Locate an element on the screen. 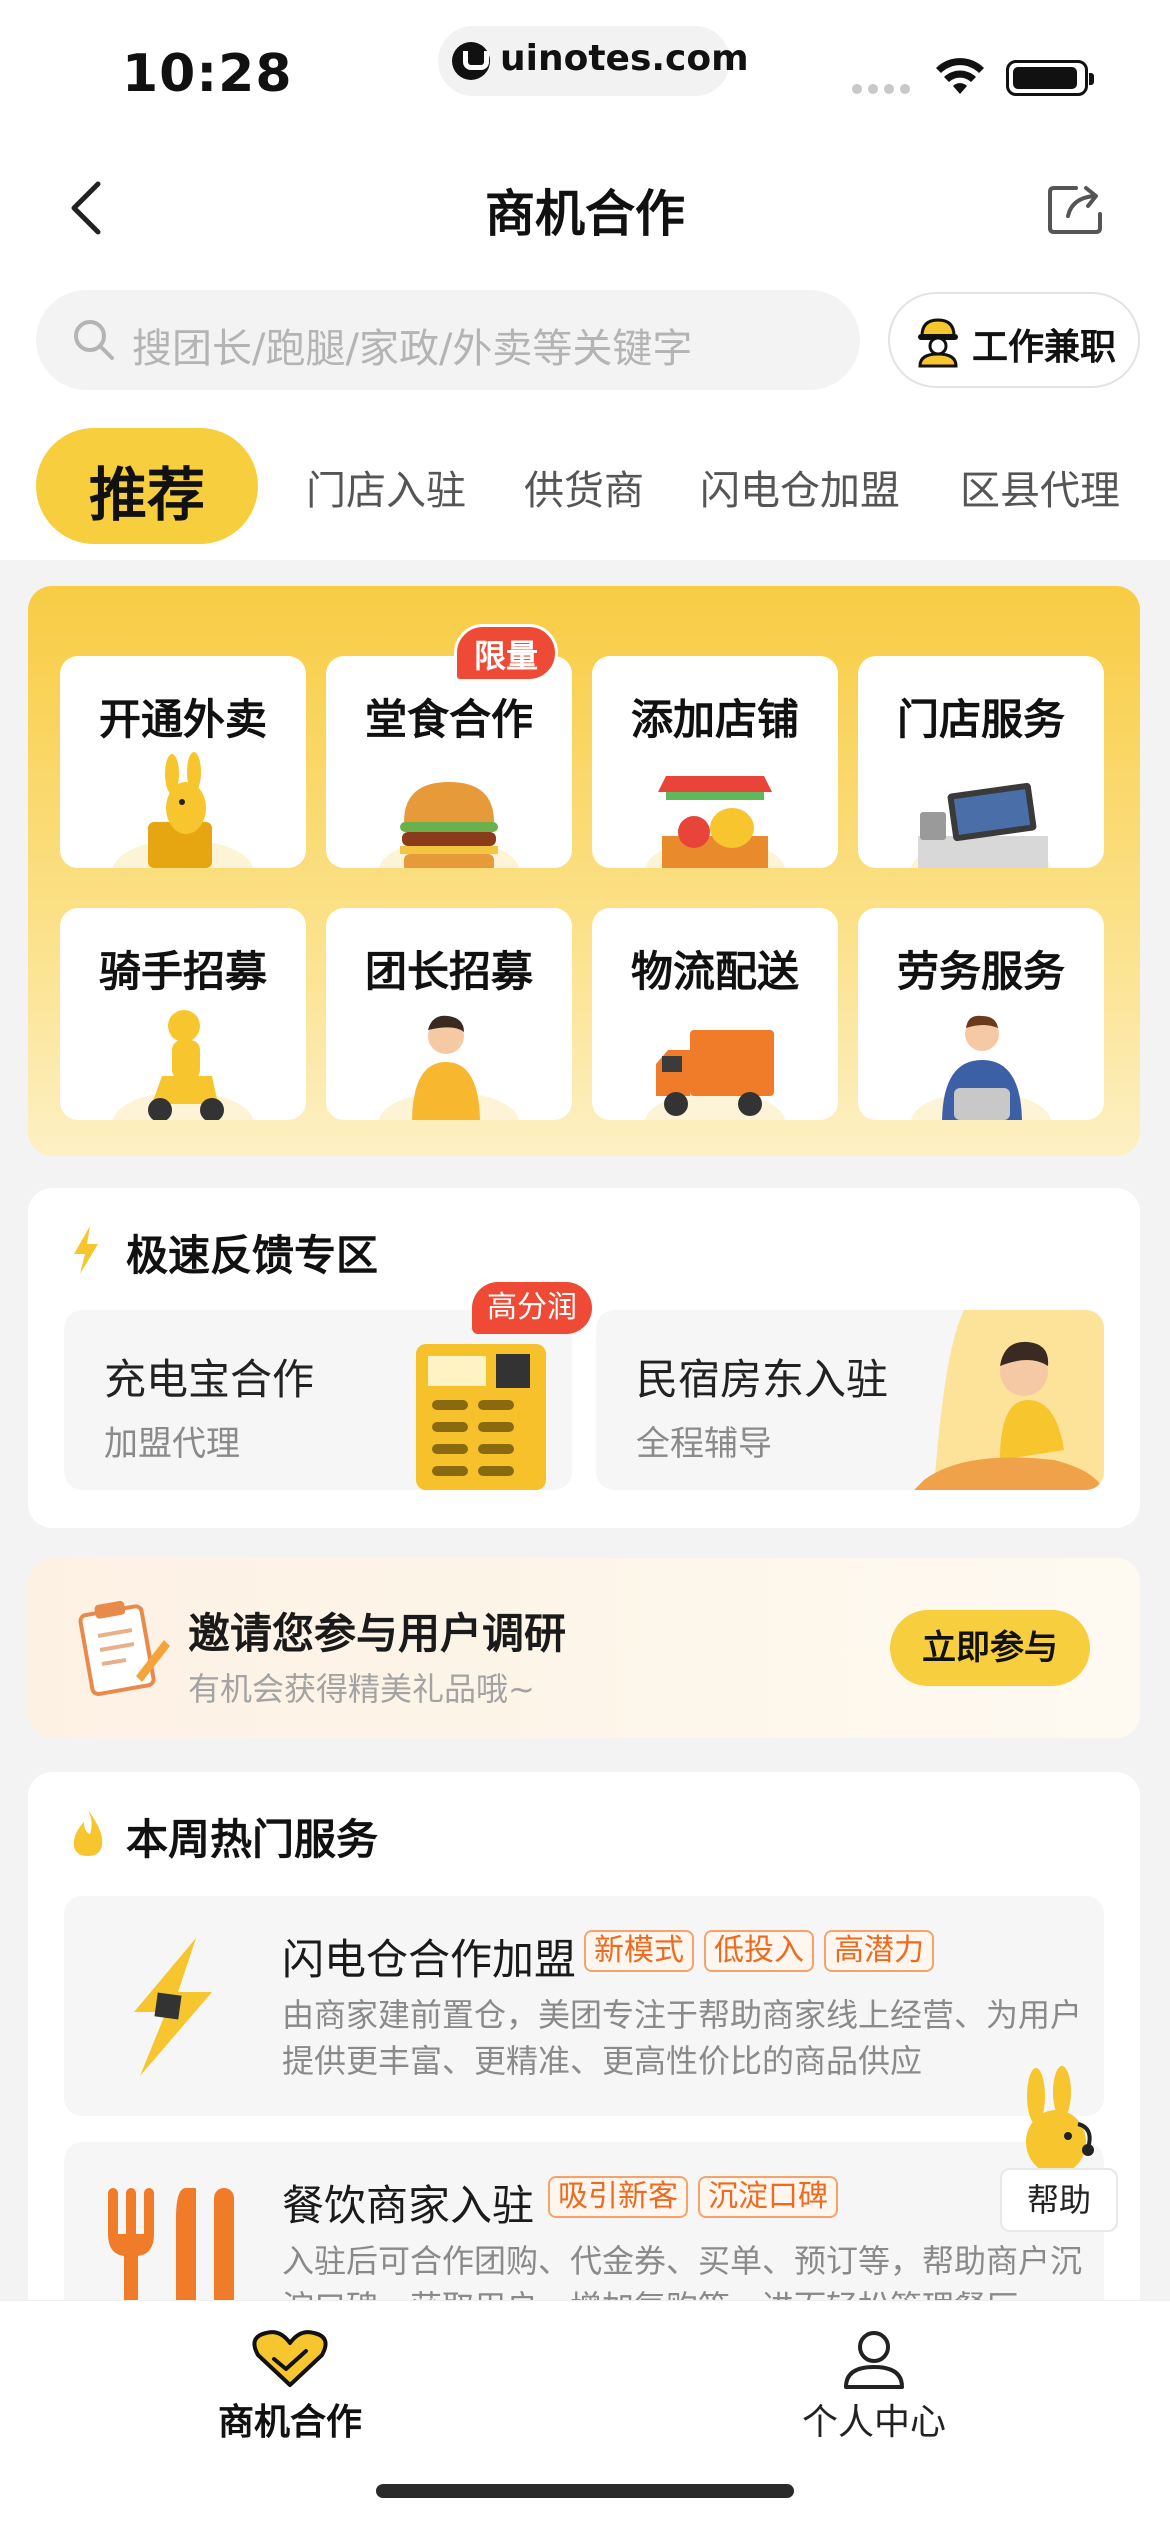 The image size is (1170, 2532). leader-person-icon is located at coordinates (449, 1067).